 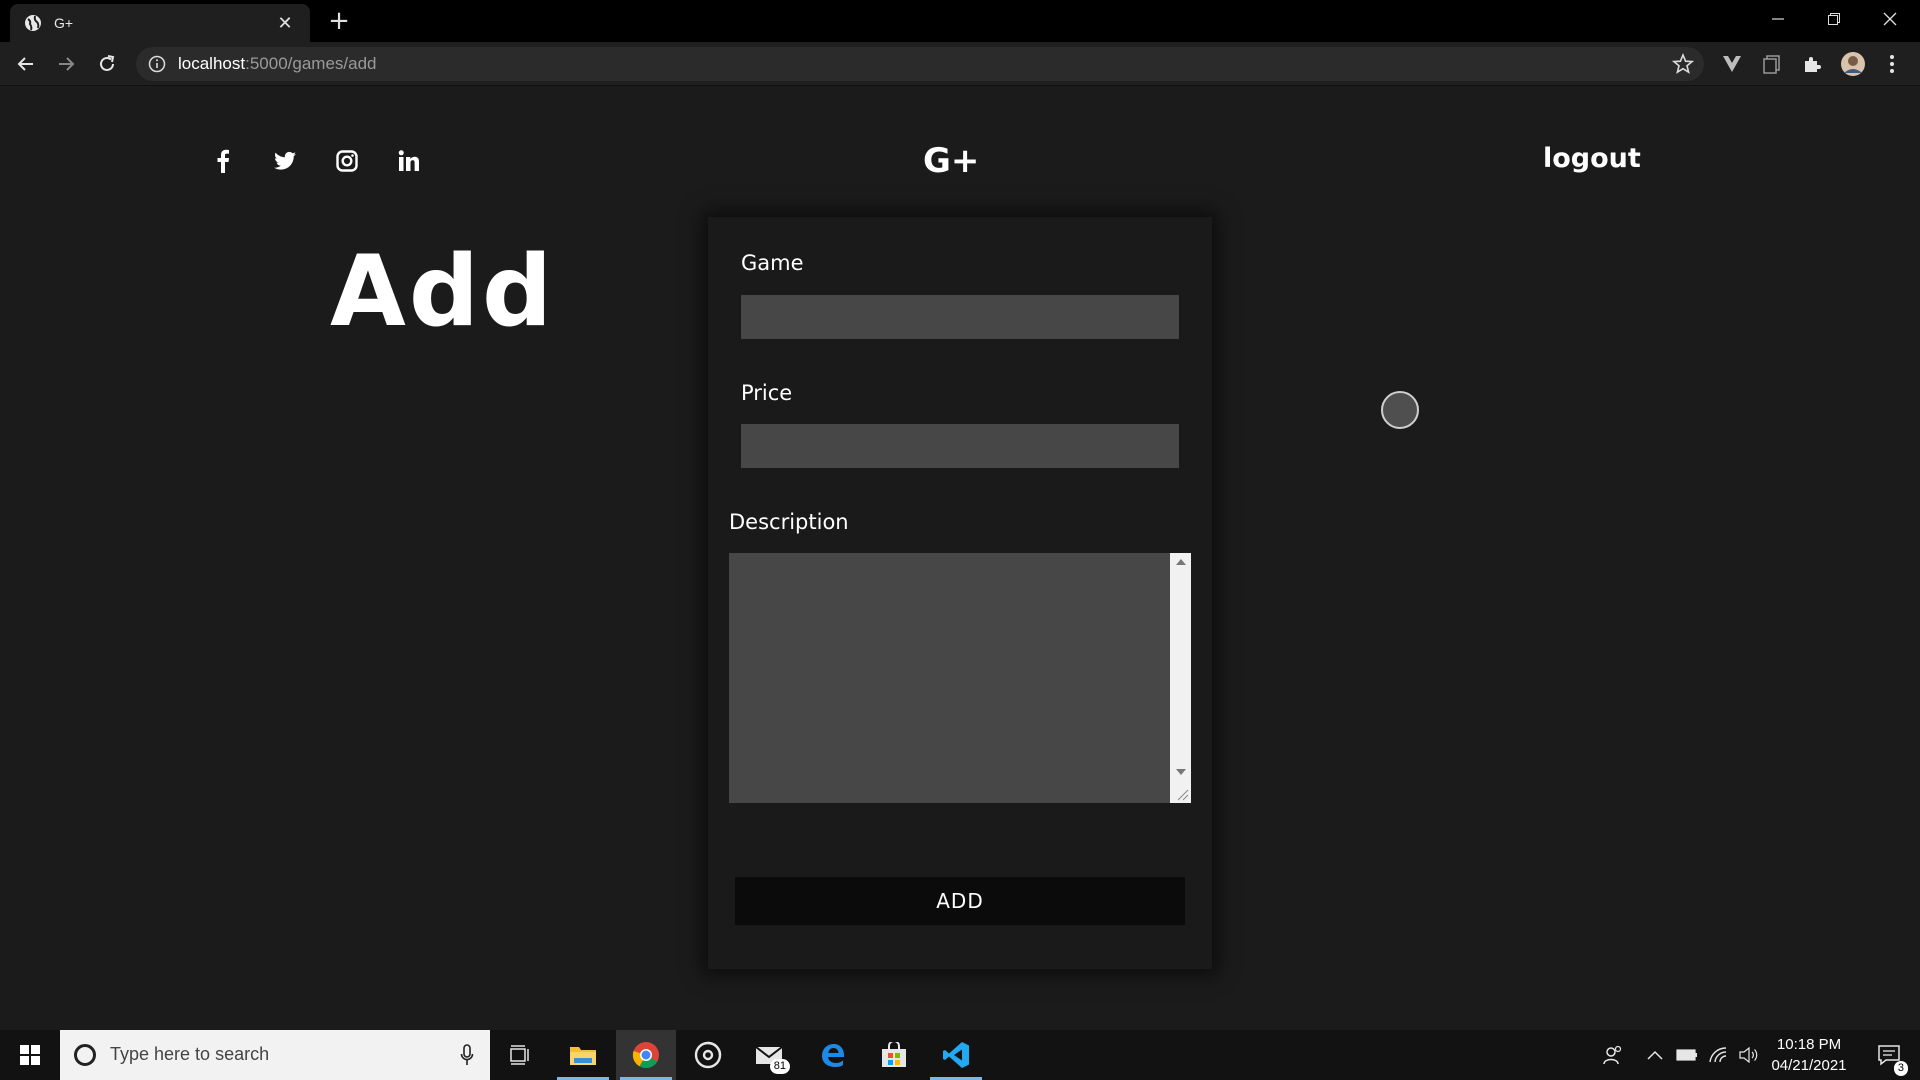 I want to click on profile-avatar, so click(x=1853, y=64).